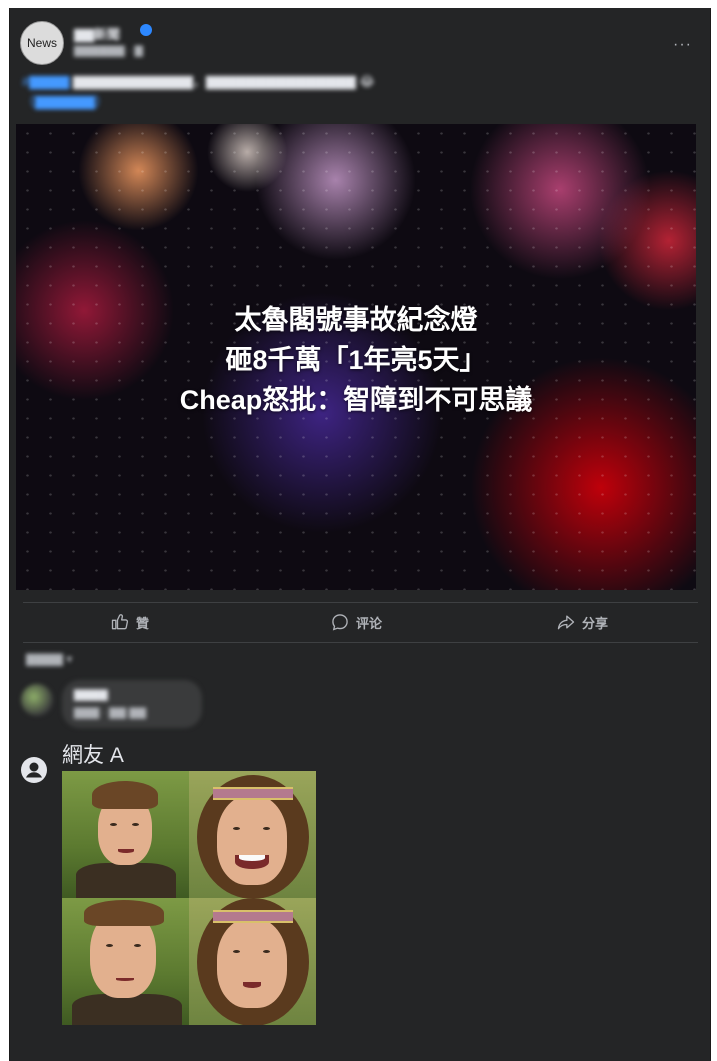 This screenshot has width=717, height=1061. What do you see at coordinates (91, 694) in the screenshot?
I see `commenter-name: ▇▇▇▇` at bounding box center [91, 694].